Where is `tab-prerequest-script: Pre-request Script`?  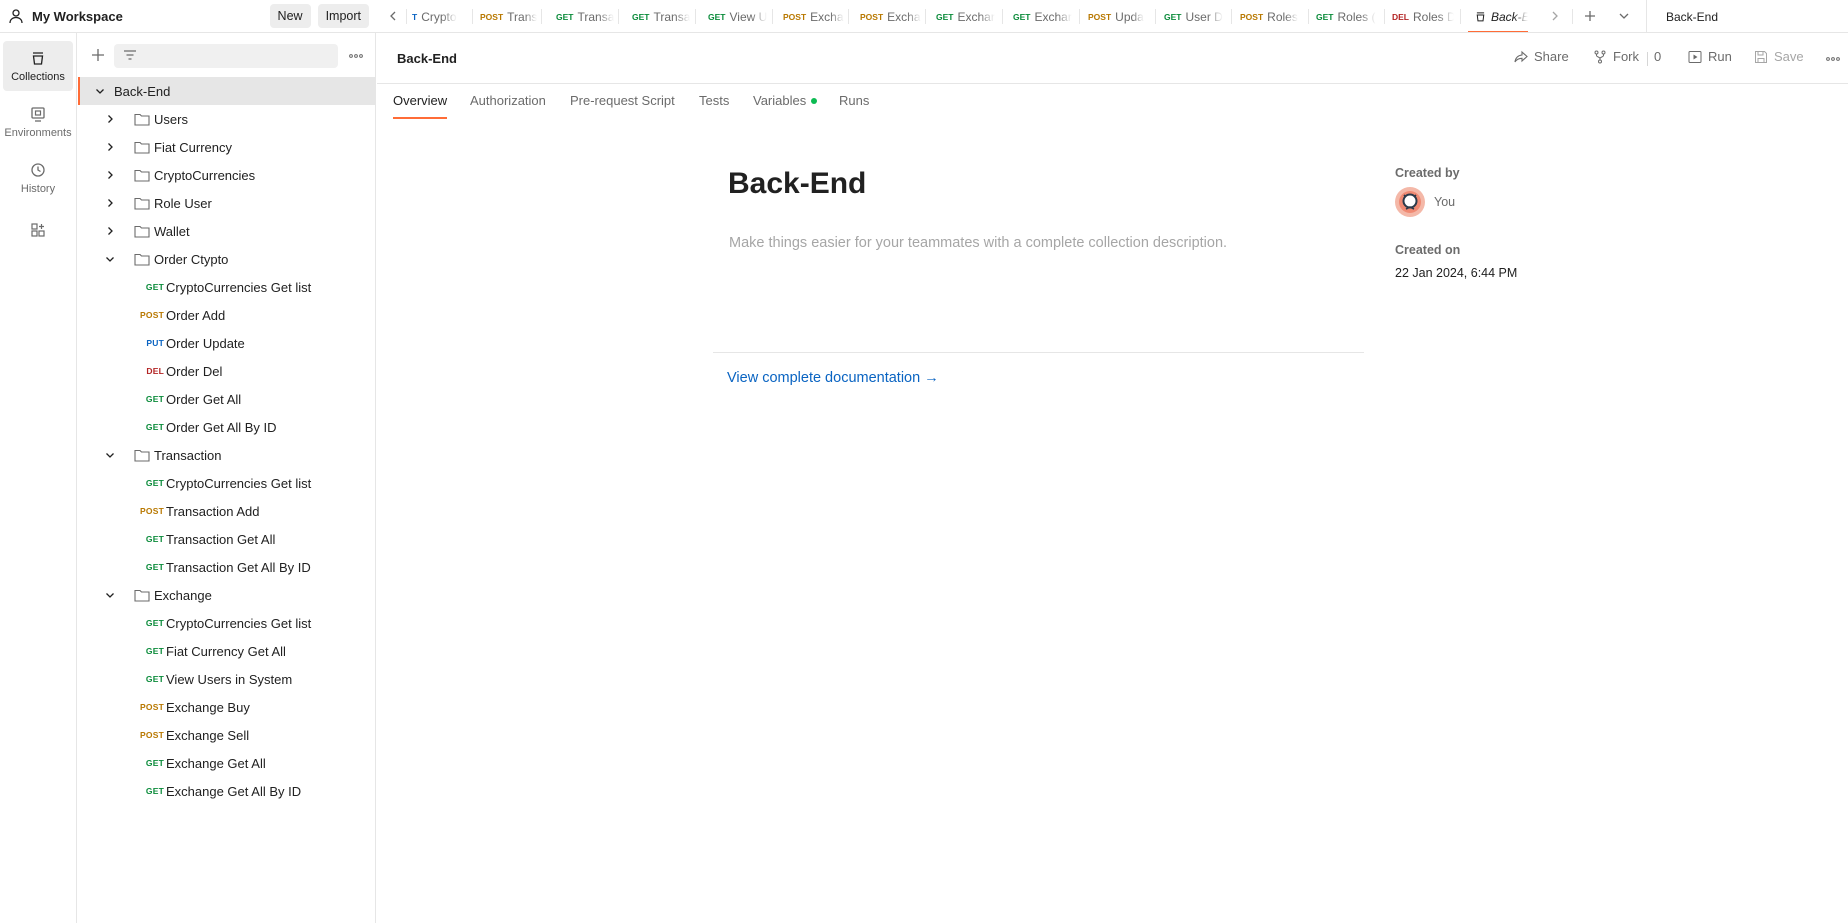
tab-prerequest-script: Pre-request Script is located at coordinates (622, 106).